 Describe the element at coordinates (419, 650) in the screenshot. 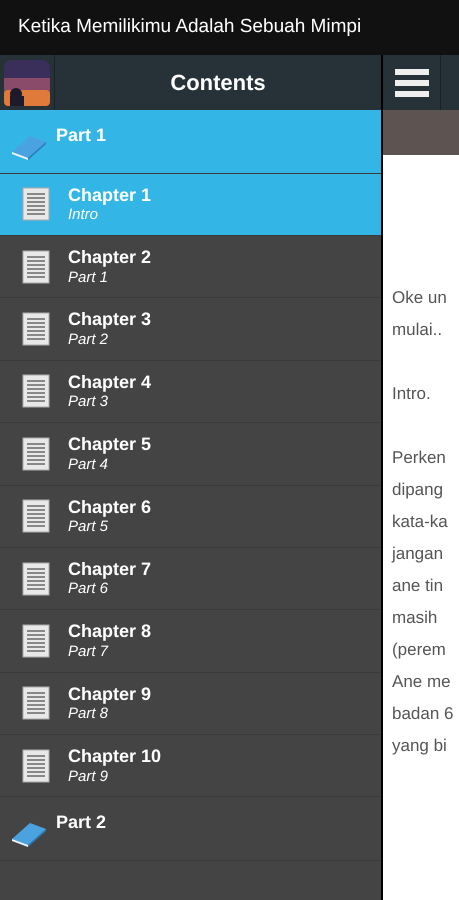

I see `story-text-line: (perem` at that location.